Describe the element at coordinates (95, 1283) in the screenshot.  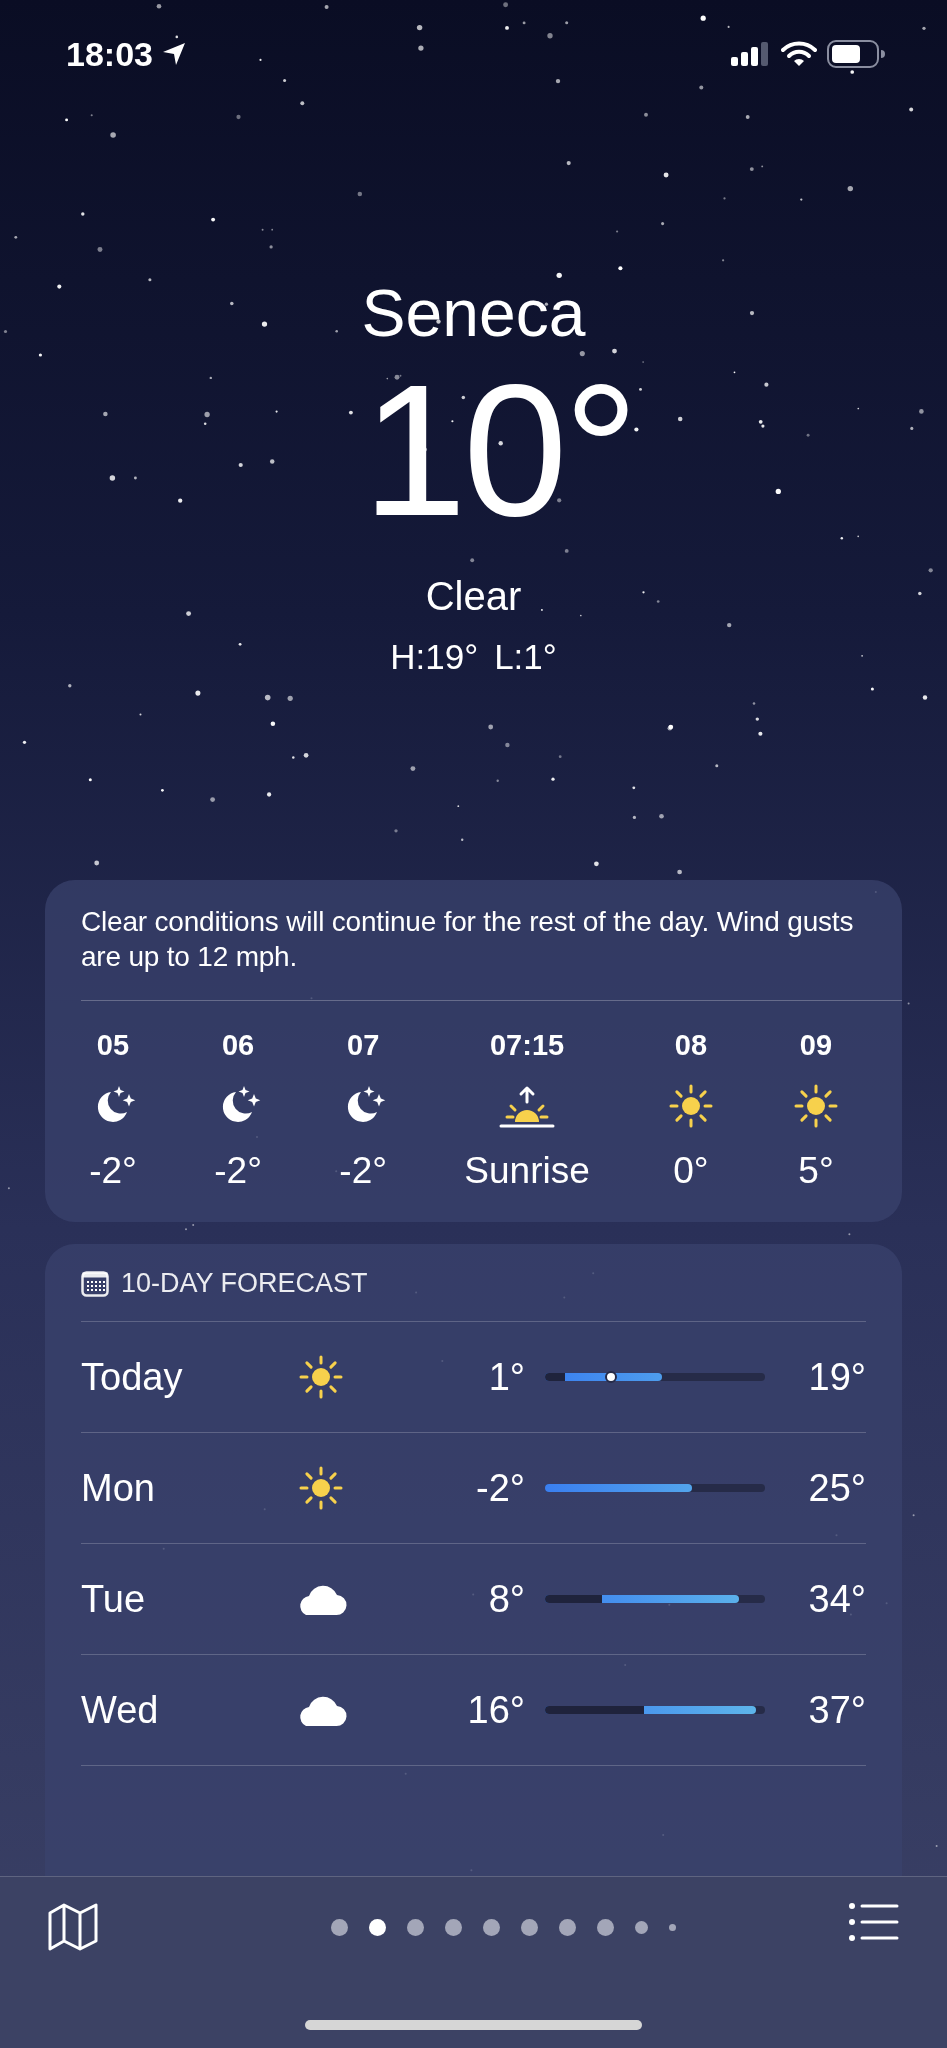
I see `calendar-icon` at that location.